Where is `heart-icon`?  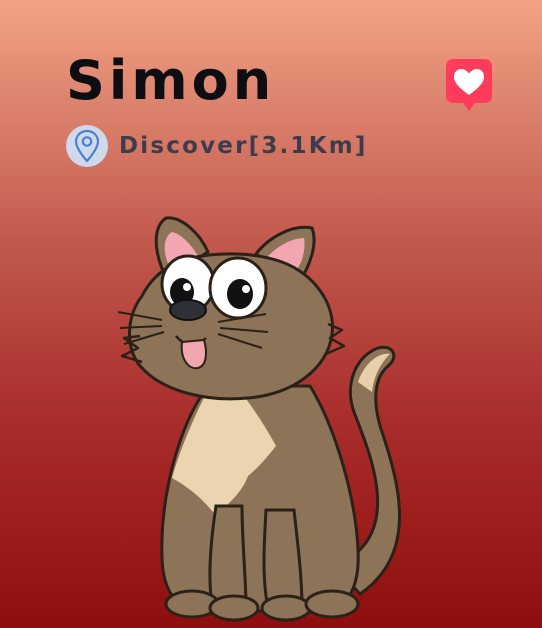 heart-icon is located at coordinates (469, 85).